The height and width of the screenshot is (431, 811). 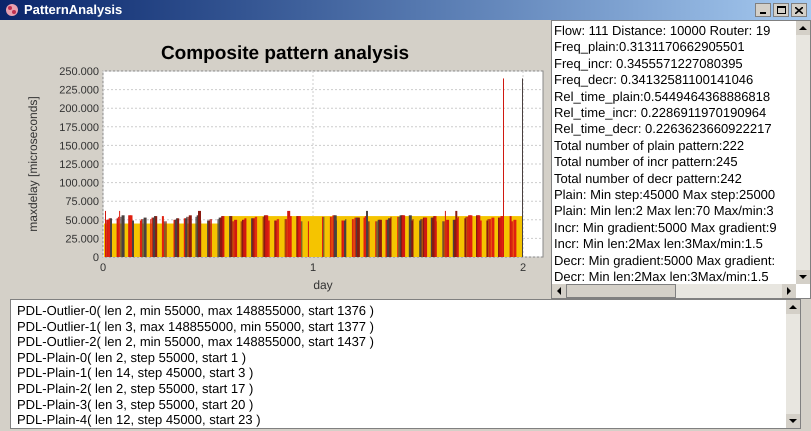 I want to click on list-item: PDL-Plain-1( len 14, step 45000, start 3 ), so click(x=401, y=373).